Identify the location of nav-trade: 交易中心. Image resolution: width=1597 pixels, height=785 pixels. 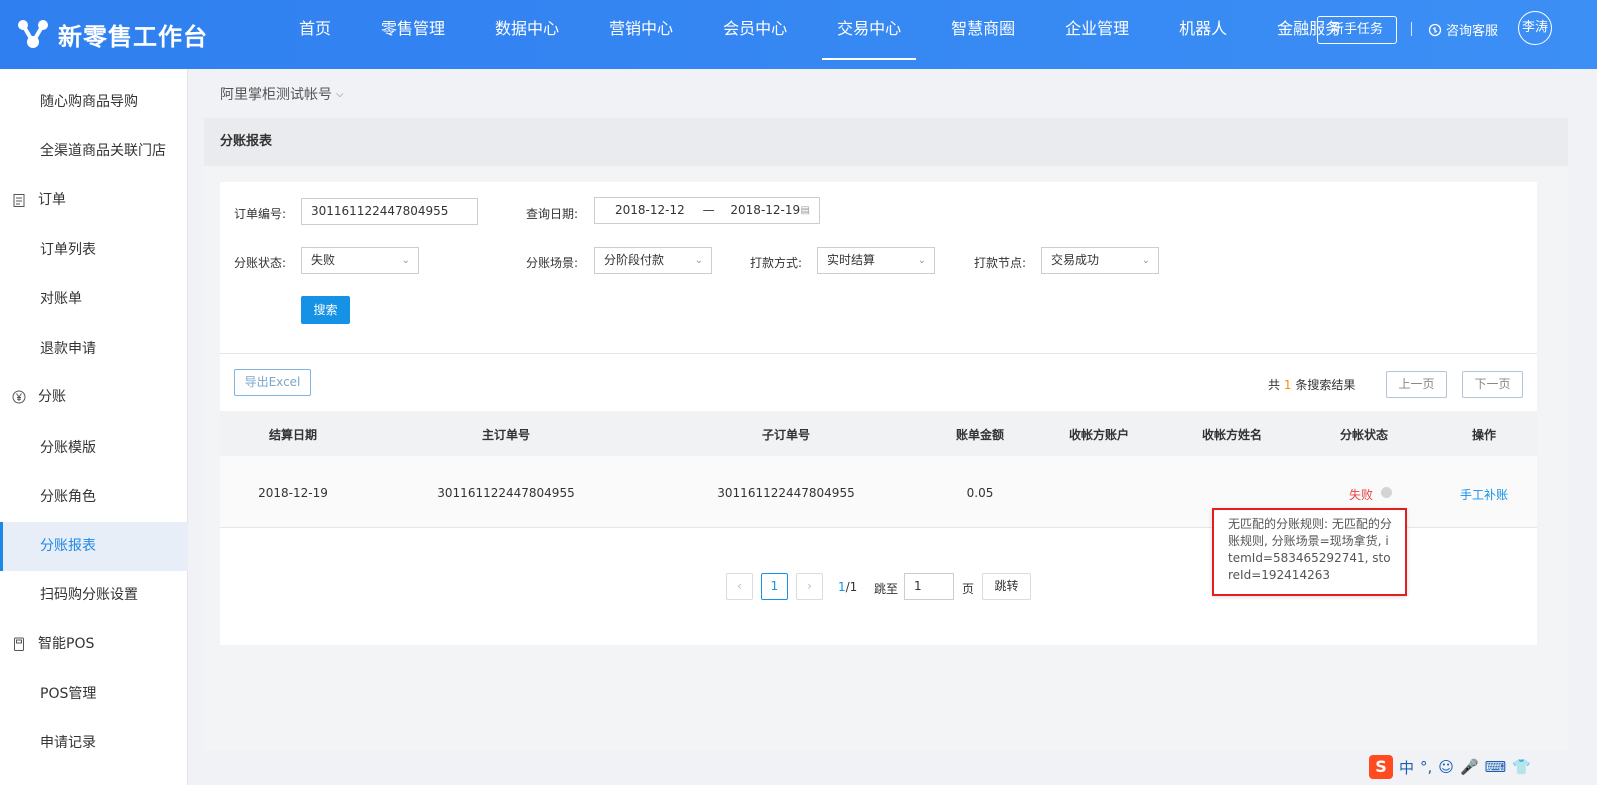
(869, 34).